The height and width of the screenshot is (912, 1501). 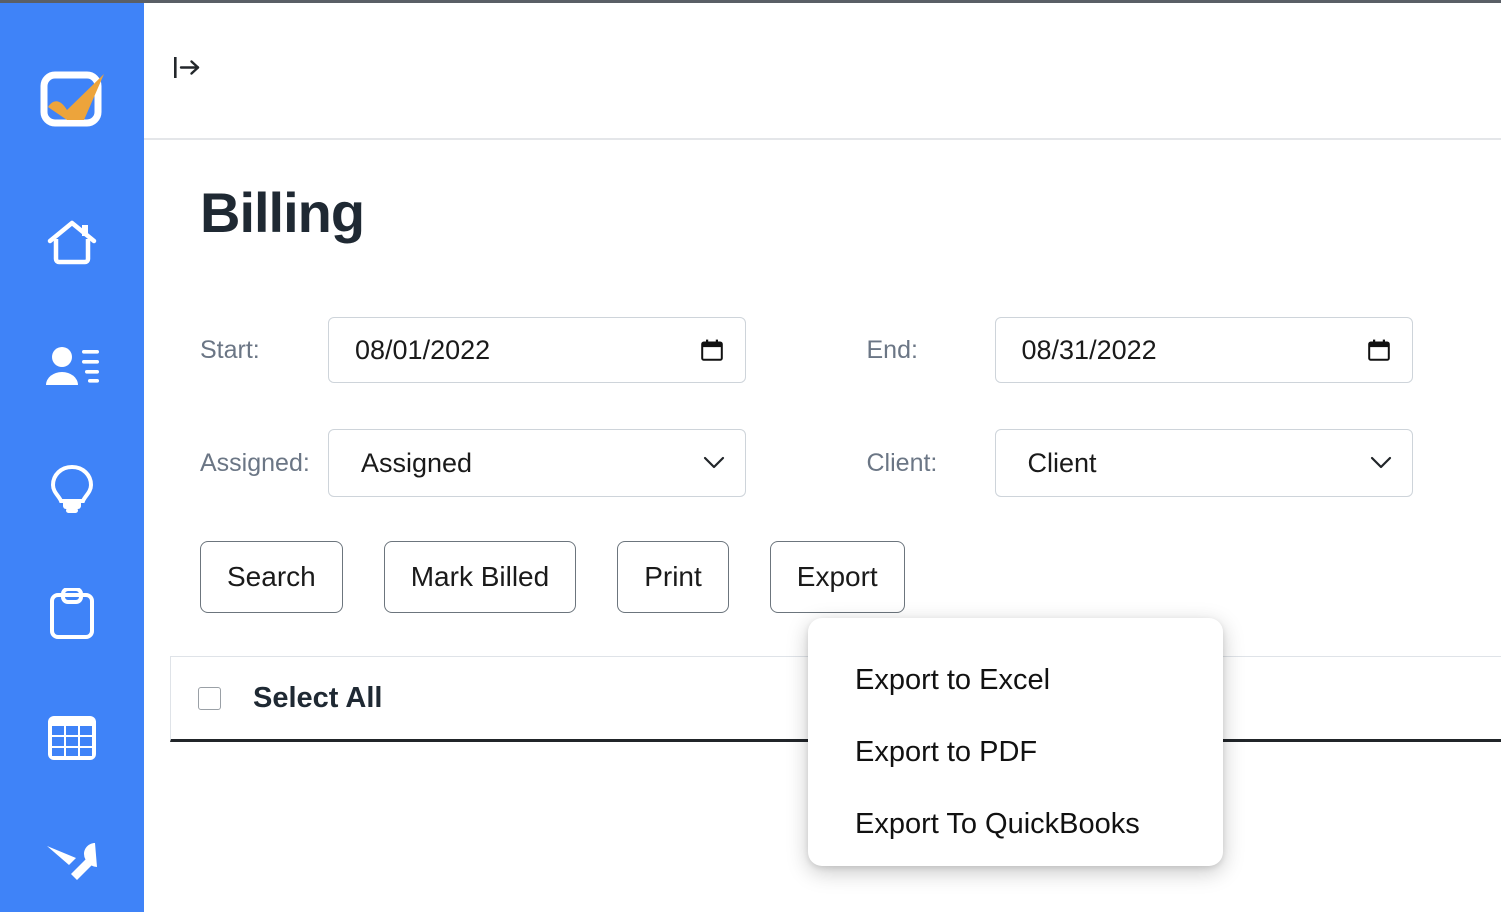 I want to click on sidebar-nav, so click(x=72, y=546).